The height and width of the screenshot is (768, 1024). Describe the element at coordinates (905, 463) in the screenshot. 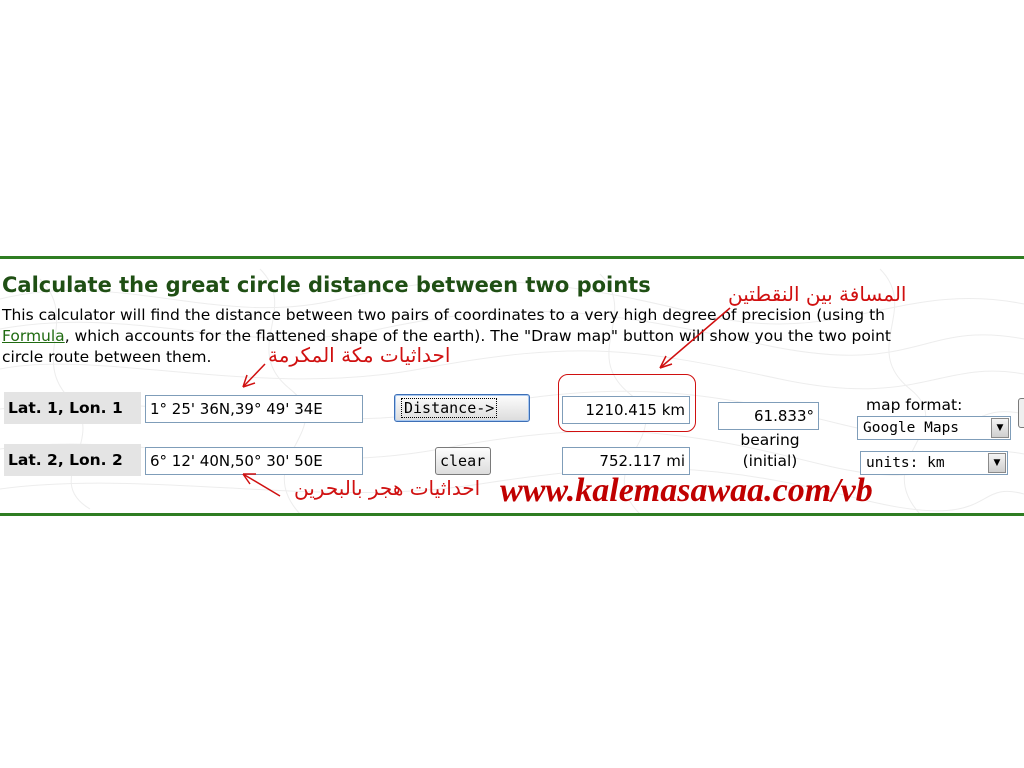

I see `units-value: units: km` at that location.